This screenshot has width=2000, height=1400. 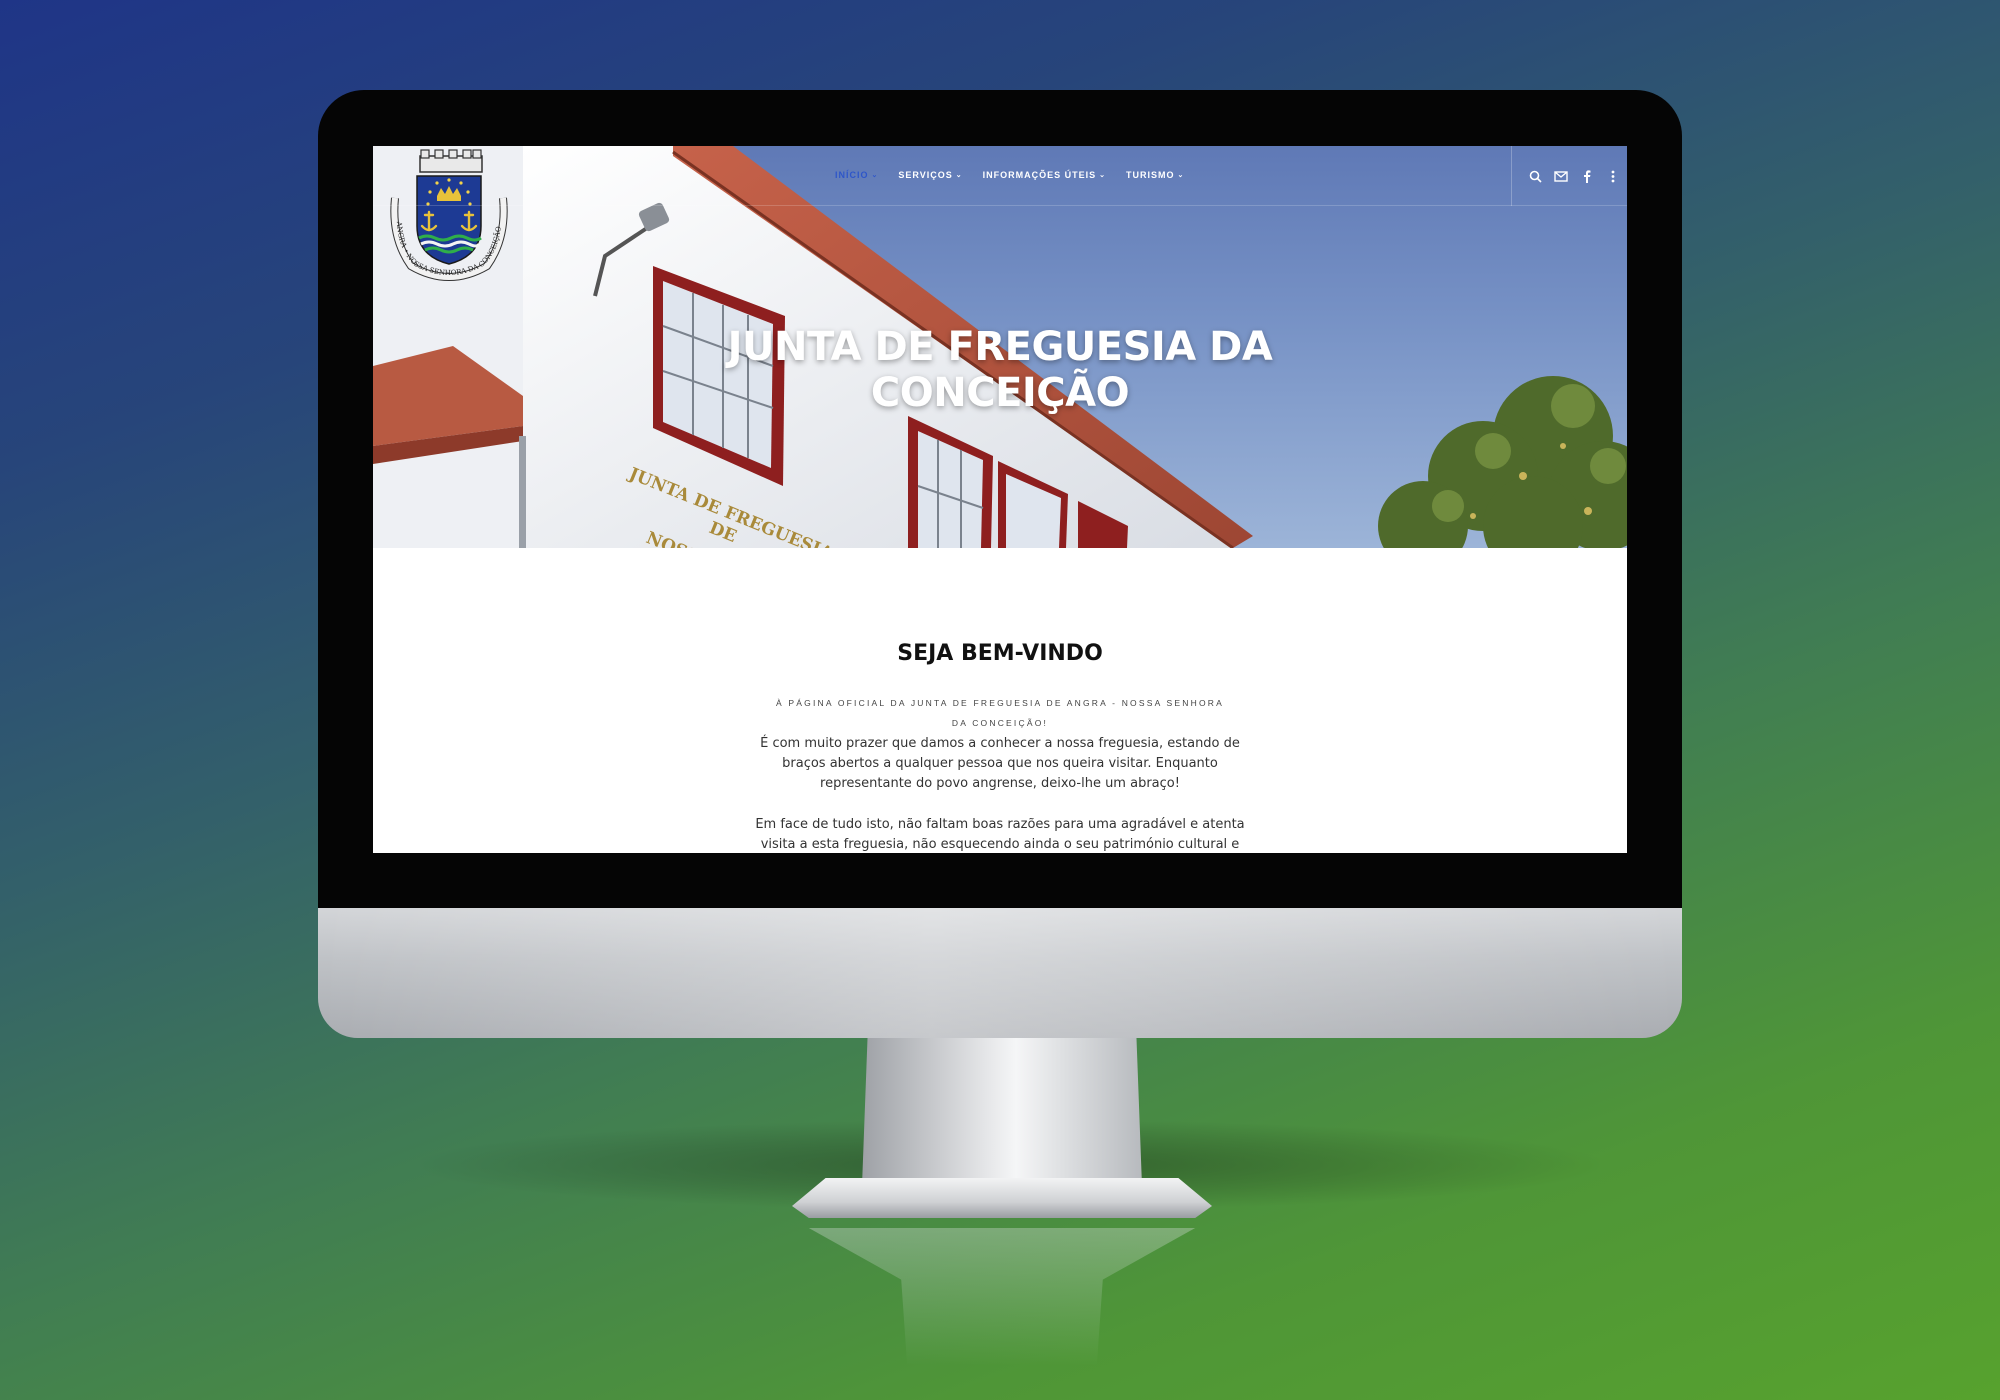 What do you see at coordinates (1587, 176) in the screenshot?
I see `facebook-icon` at bounding box center [1587, 176].